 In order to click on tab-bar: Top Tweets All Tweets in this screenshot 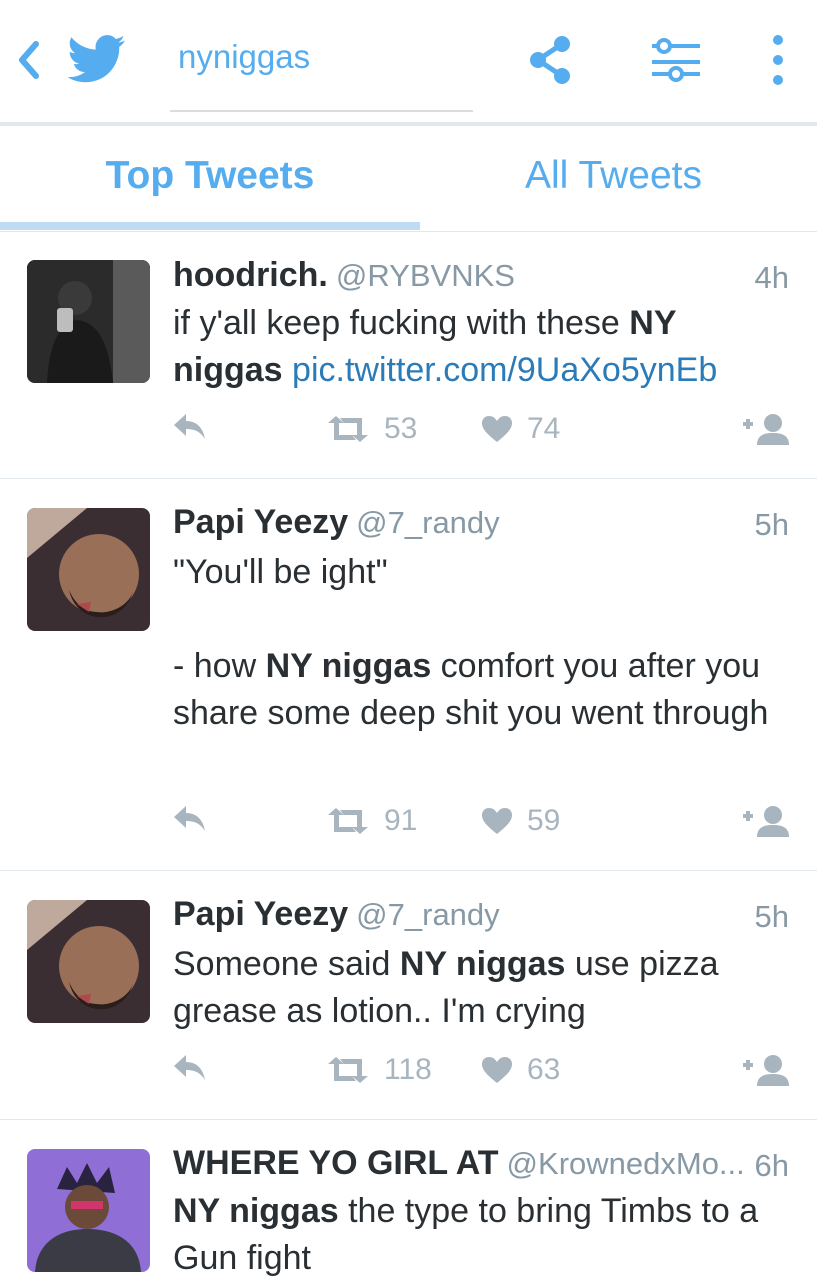, I will do `click(408, 179)`.